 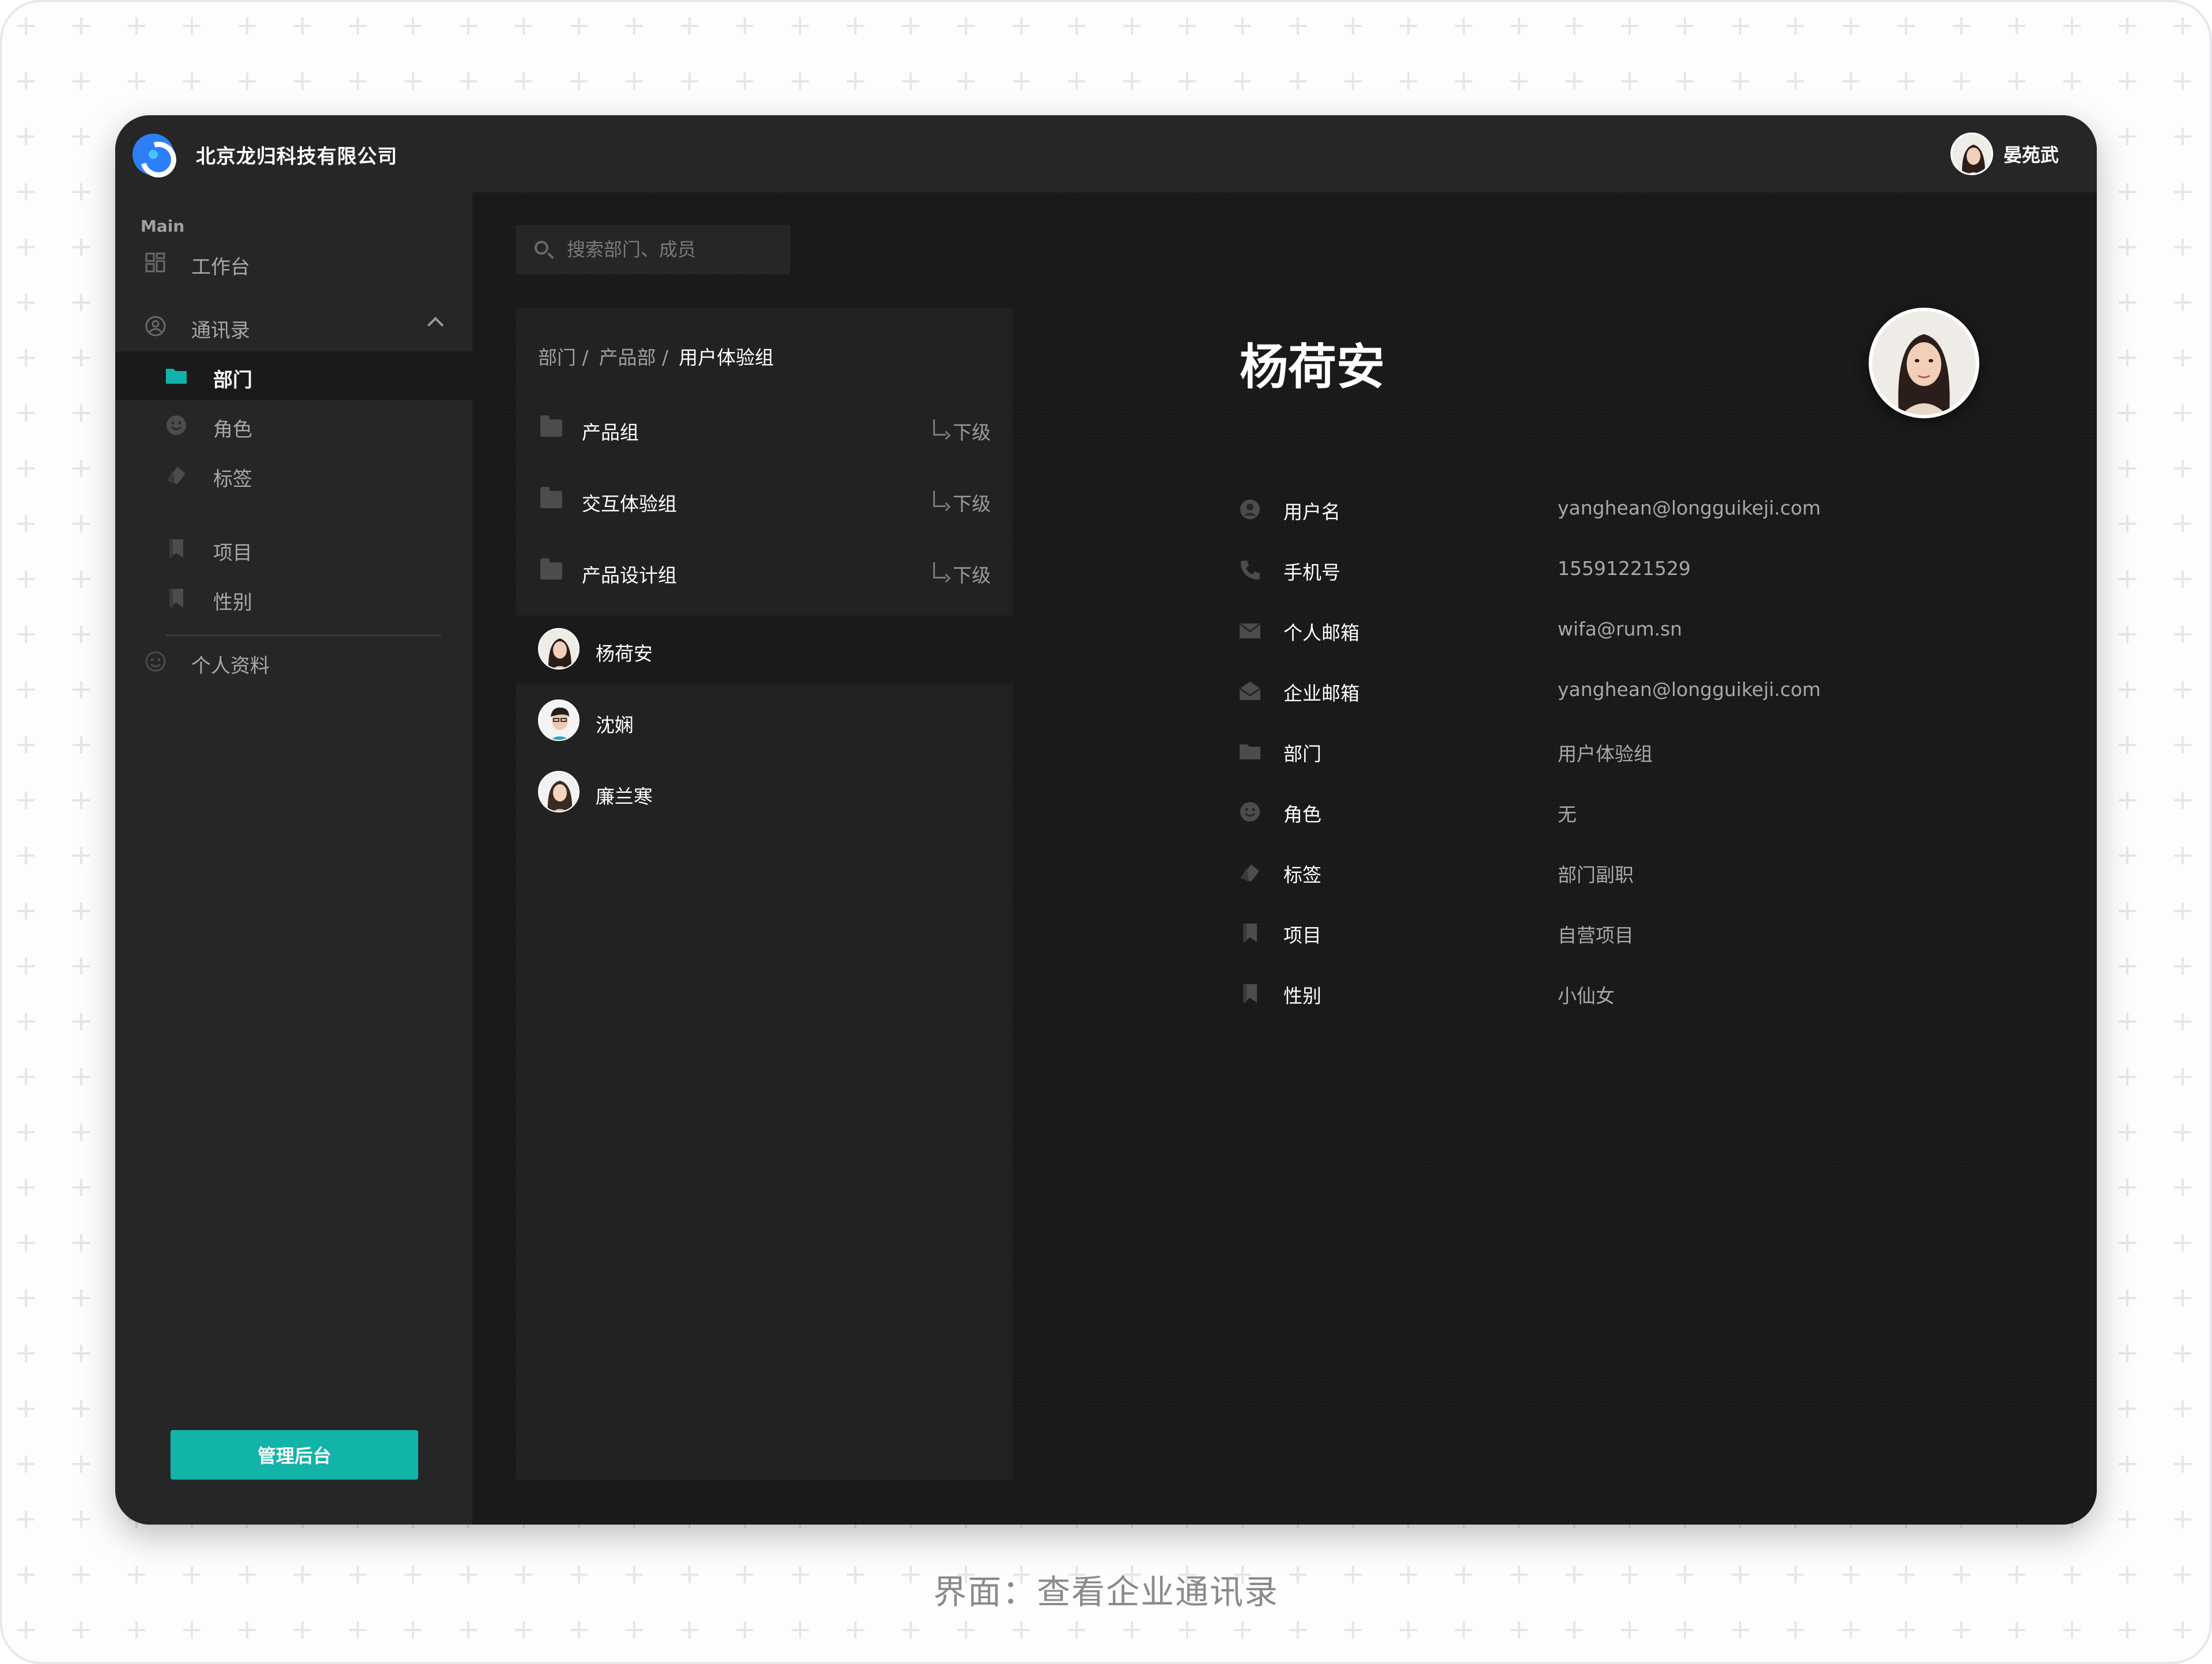 What do you see at coordinates (1567, 814) in the screenshot?
I see `field-value: 无` at bounding box center [1567, 814].